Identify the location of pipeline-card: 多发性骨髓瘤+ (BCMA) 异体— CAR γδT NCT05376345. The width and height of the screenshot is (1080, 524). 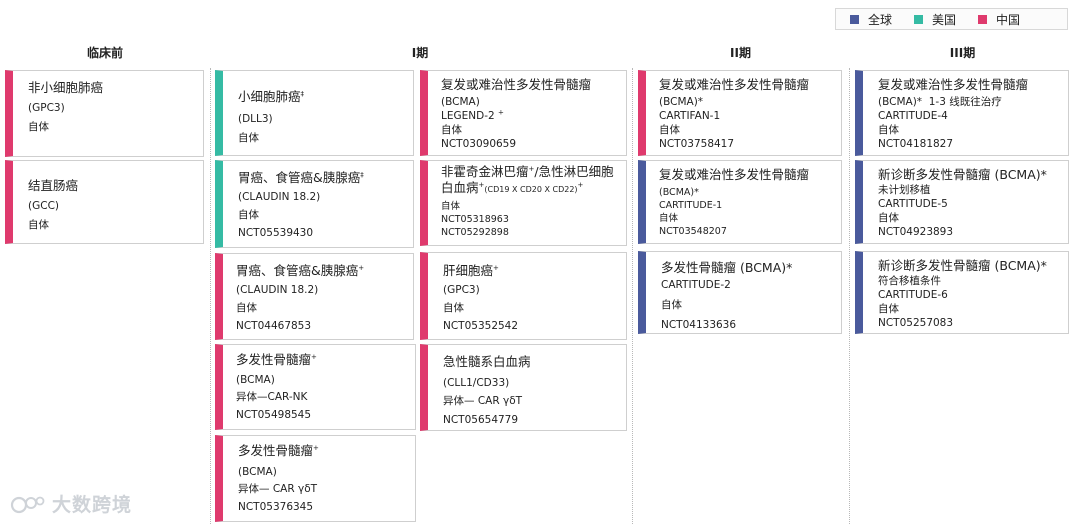
(315, 478).